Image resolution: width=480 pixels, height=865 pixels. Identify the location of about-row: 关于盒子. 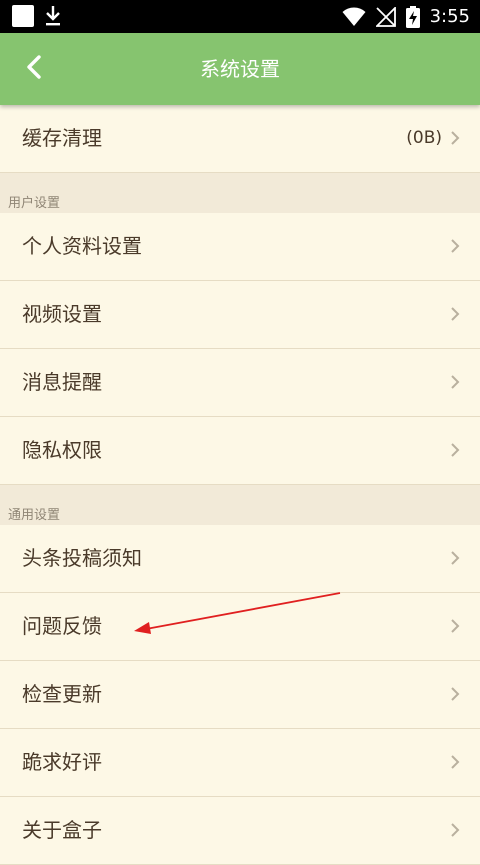
(240, 831).